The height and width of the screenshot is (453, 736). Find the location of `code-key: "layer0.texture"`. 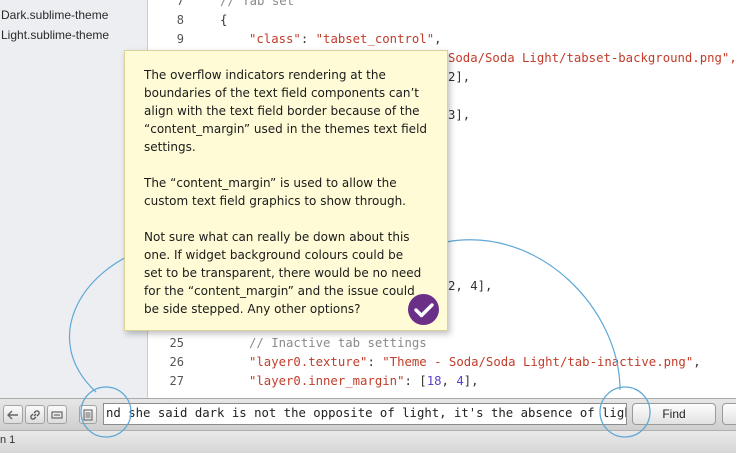

code-key: "layer0.texture" is located at coordinates (308, 362).